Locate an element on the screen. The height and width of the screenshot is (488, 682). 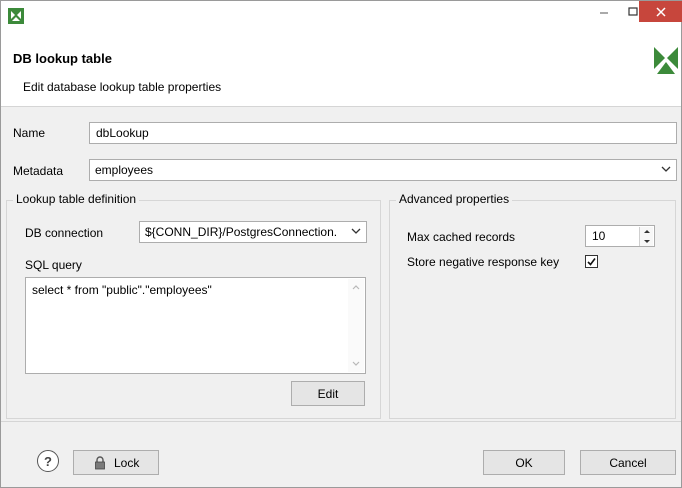
lookup-group-title: Lookup table definition is located at coordinates (76, 199).